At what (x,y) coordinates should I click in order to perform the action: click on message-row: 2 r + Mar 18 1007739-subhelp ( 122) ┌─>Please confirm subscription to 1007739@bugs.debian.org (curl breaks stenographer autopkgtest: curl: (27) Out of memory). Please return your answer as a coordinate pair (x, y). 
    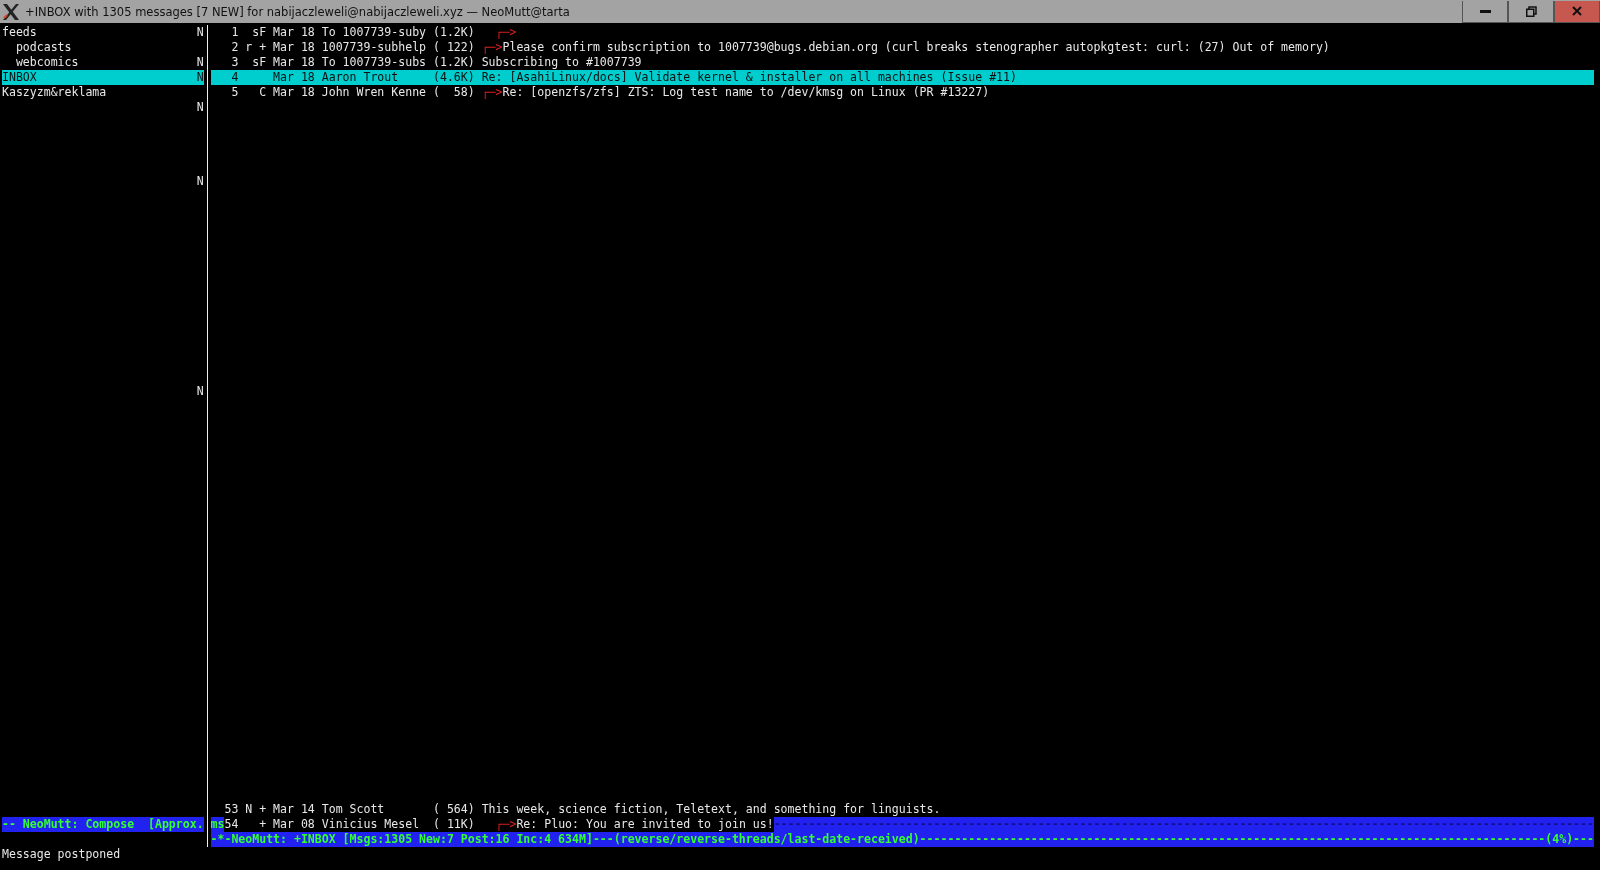
    Looking at the image, I should click on (902, 47).